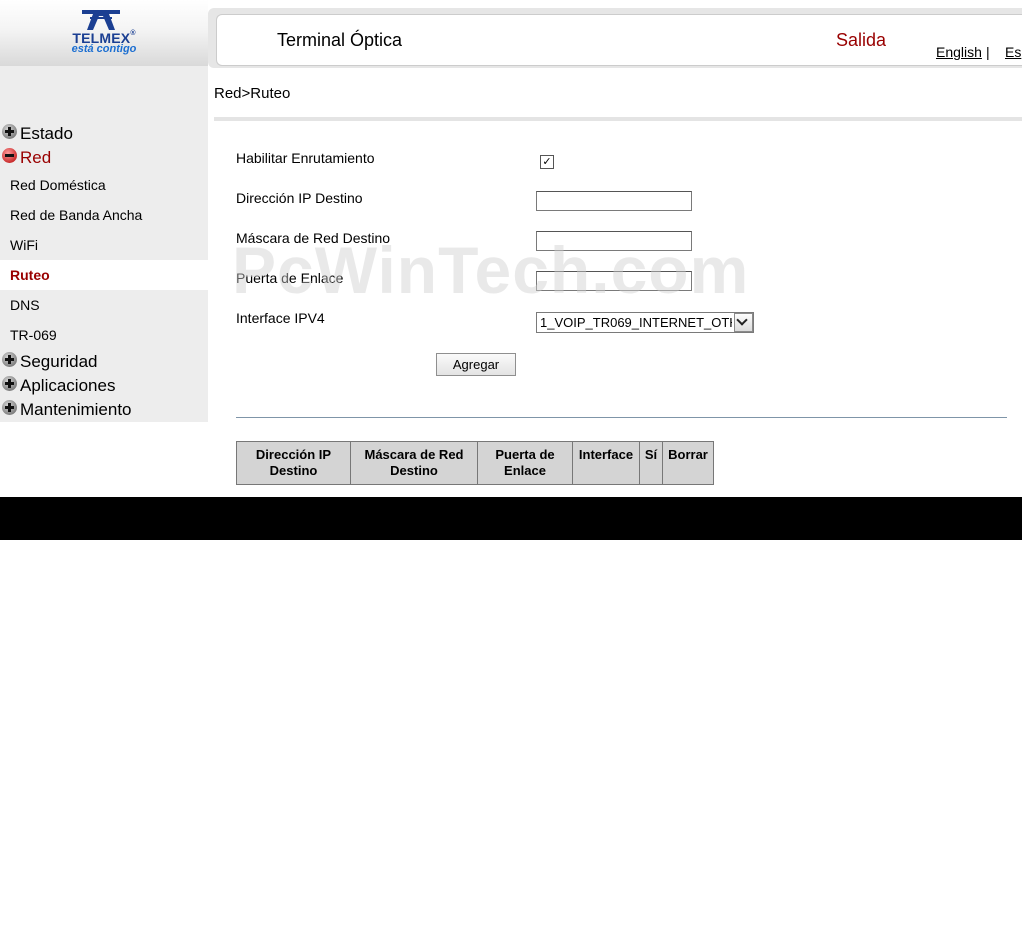  Describe the element at coordinates (104, 33) in the screenshot. I see `logo: TELMEX® está contigo` at that location.